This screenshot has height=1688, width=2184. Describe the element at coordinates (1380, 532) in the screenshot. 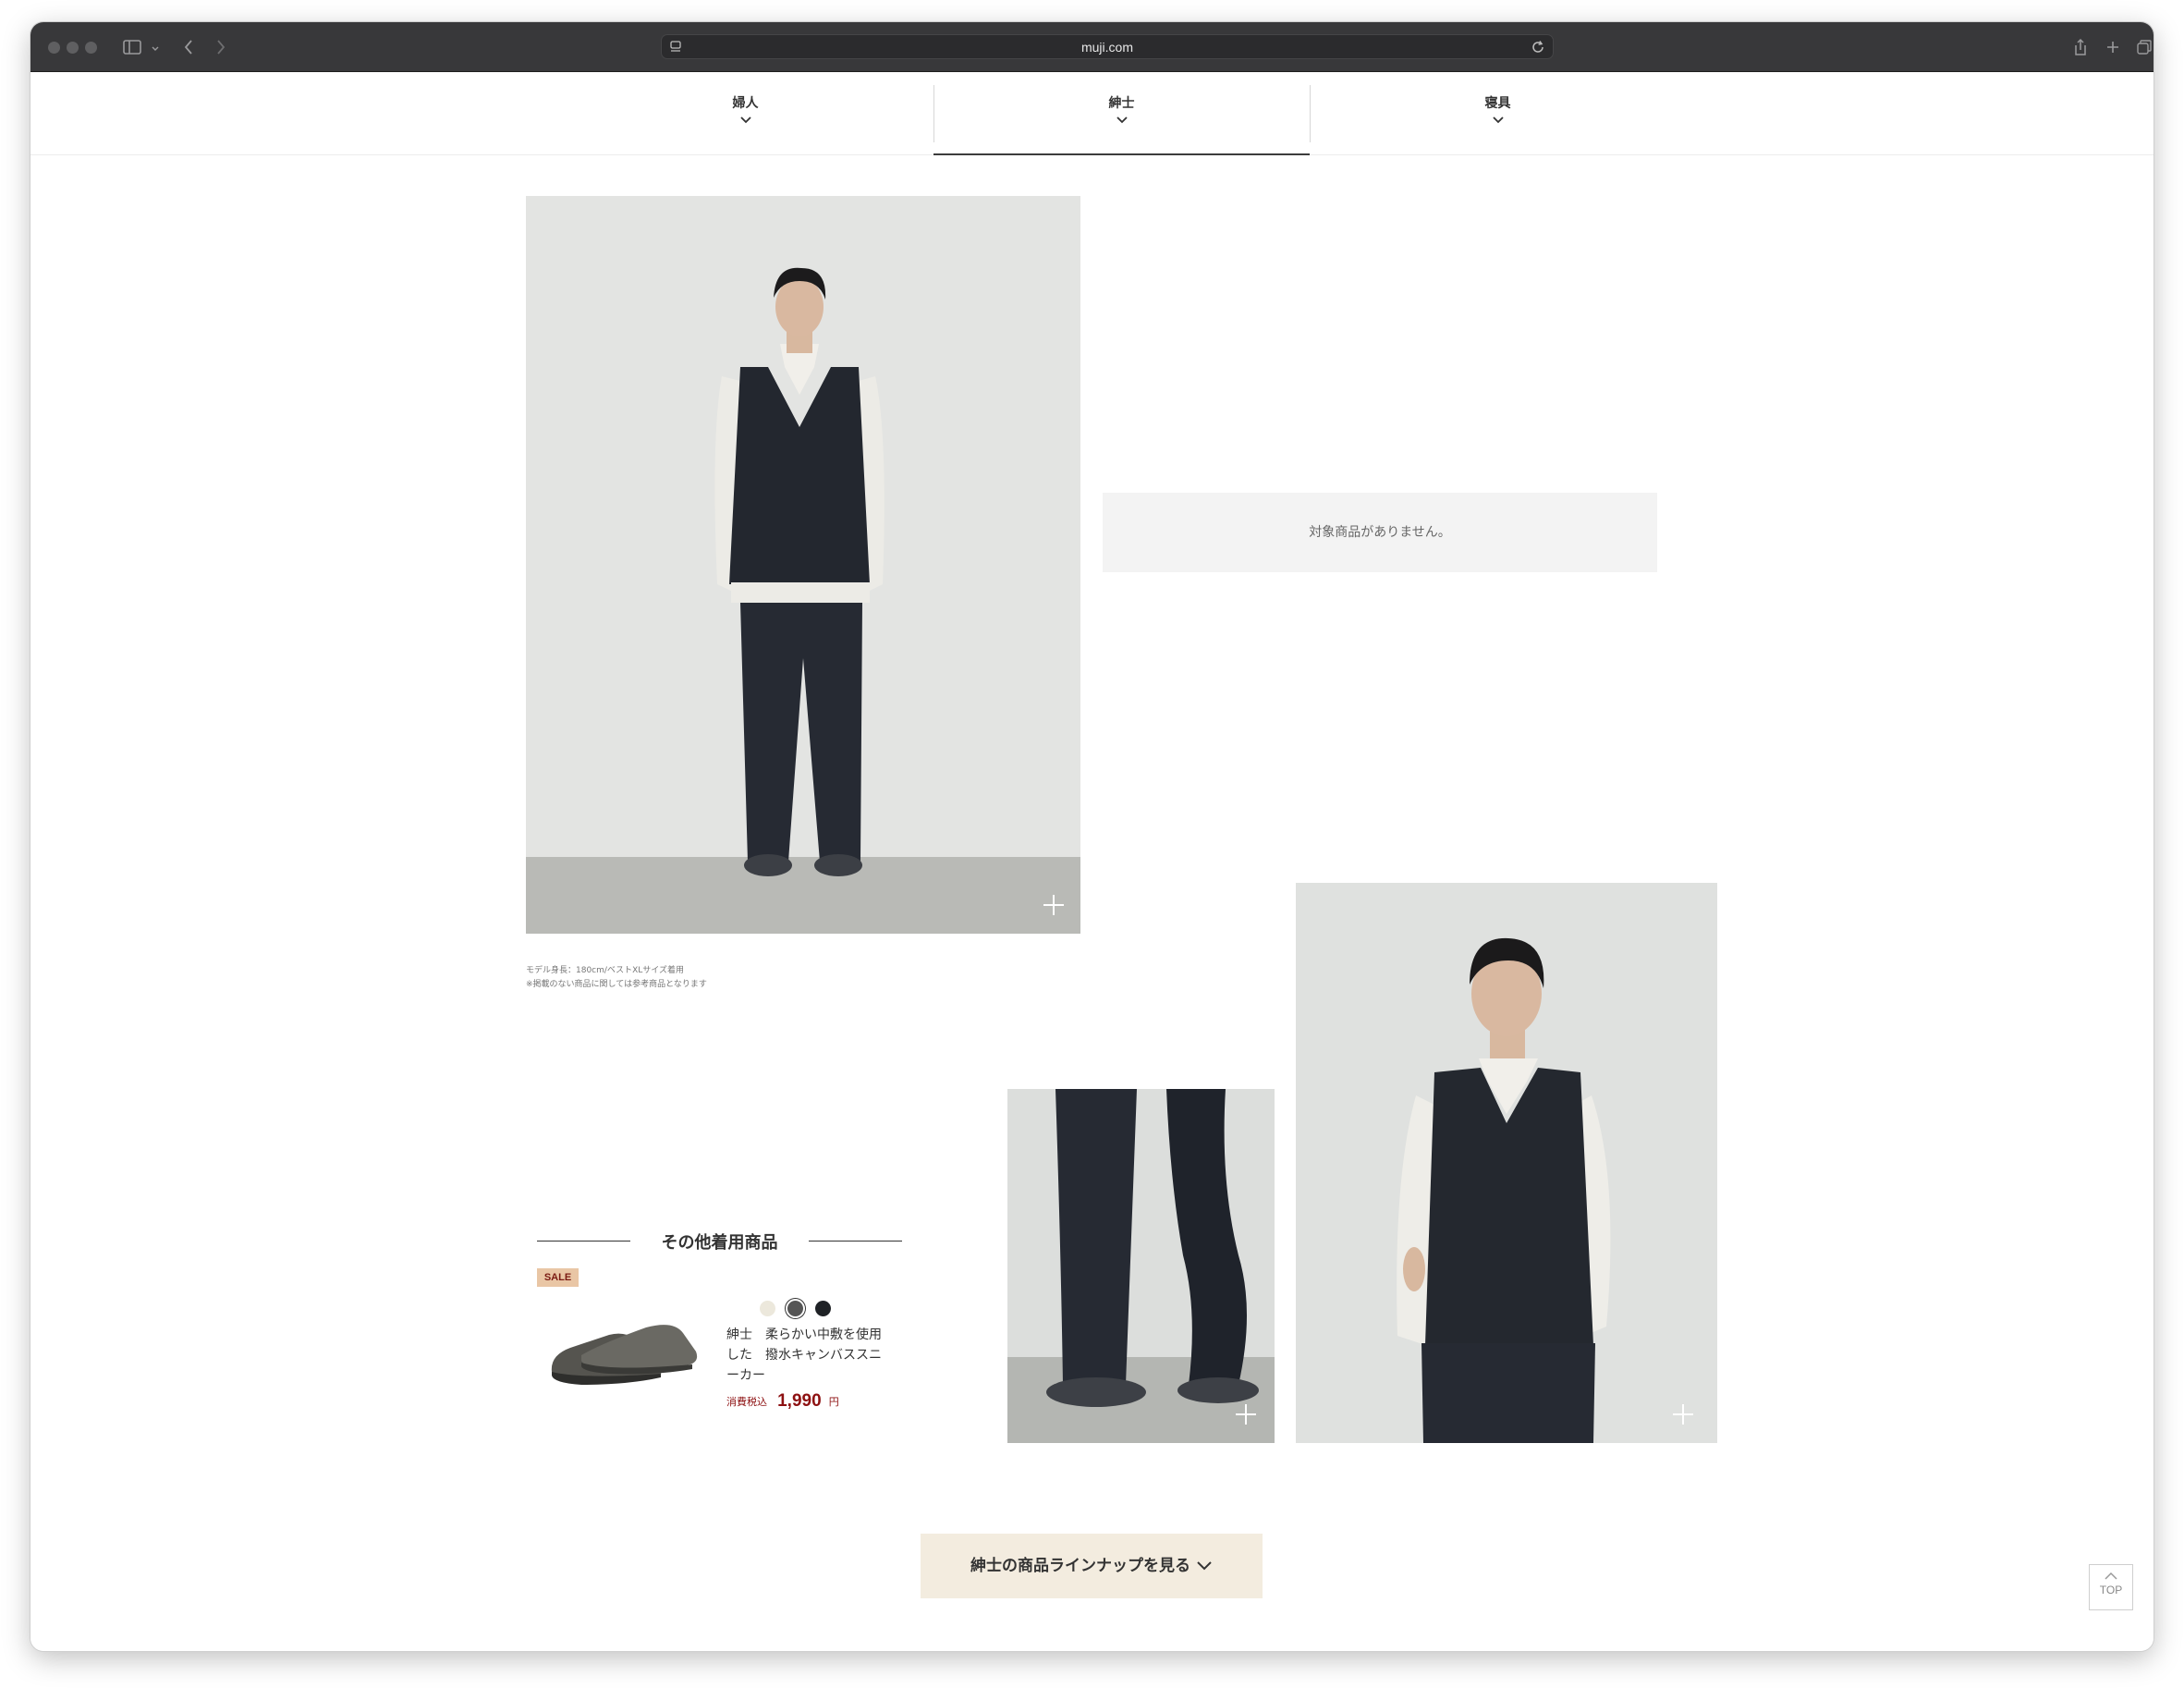

I see `no-products-message: 対象商品がありません。` at that location.